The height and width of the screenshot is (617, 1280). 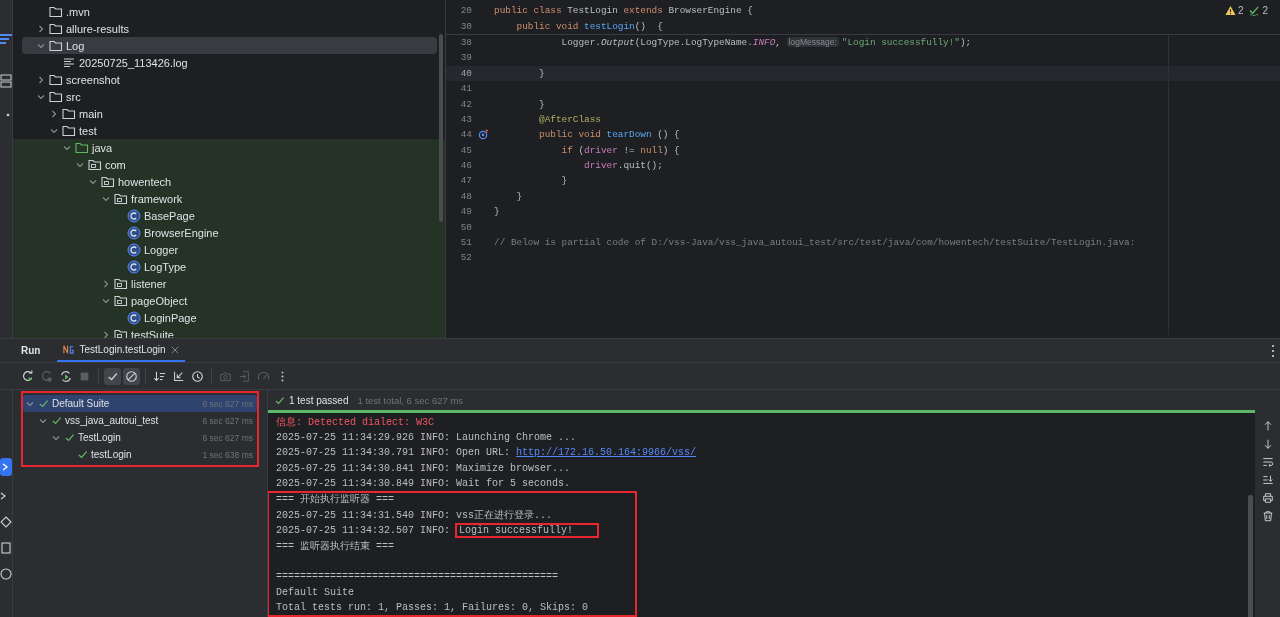 I want to click on code-comment: // Below is partial code of D:/vss-Java/vss_java_autoui_test/src/test/java/com/howentech/testSuite/TestLogin.java:, so click(x=815, y=243).